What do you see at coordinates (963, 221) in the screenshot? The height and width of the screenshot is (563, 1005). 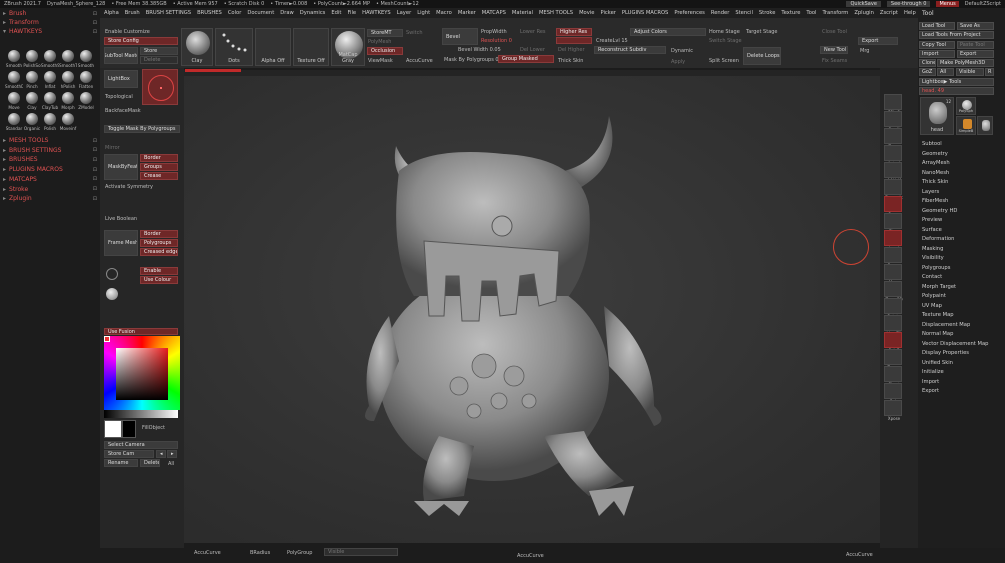 I see `tool-sub-preview: Preview` at bounding box center [963, 221].